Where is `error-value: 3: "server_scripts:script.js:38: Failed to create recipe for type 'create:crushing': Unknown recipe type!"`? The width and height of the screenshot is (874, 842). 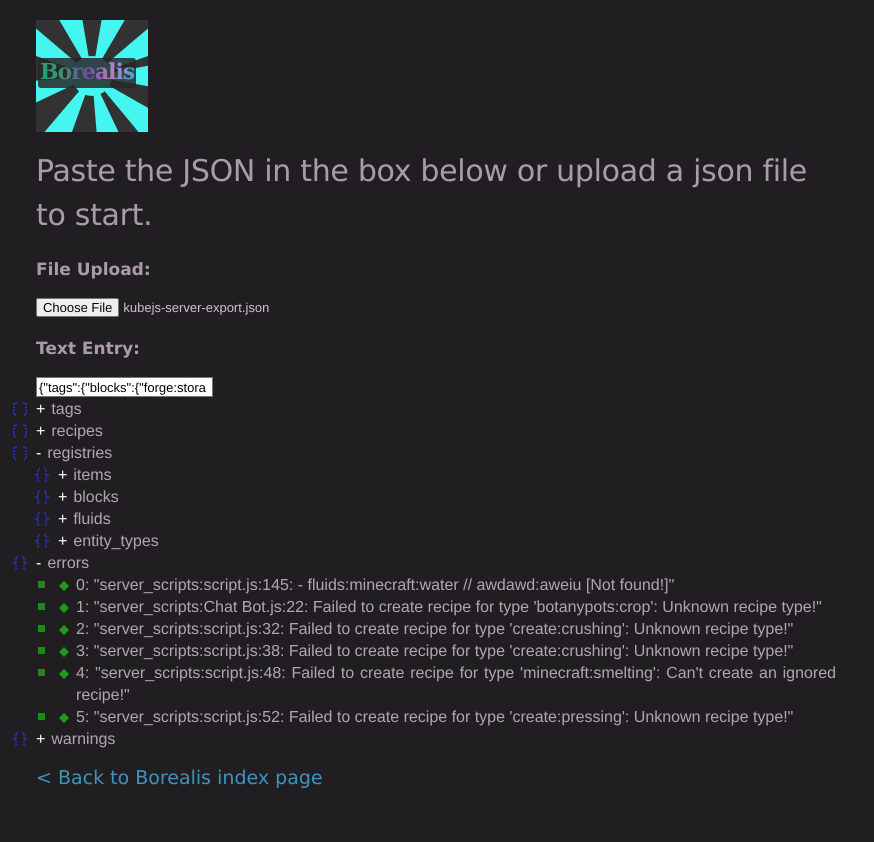 error-value: 3: "server_scripts:script.js:38: Failed to create recipe for type 'create:crushing': Unknown recipe type!" is located at coordinates (435, 652).